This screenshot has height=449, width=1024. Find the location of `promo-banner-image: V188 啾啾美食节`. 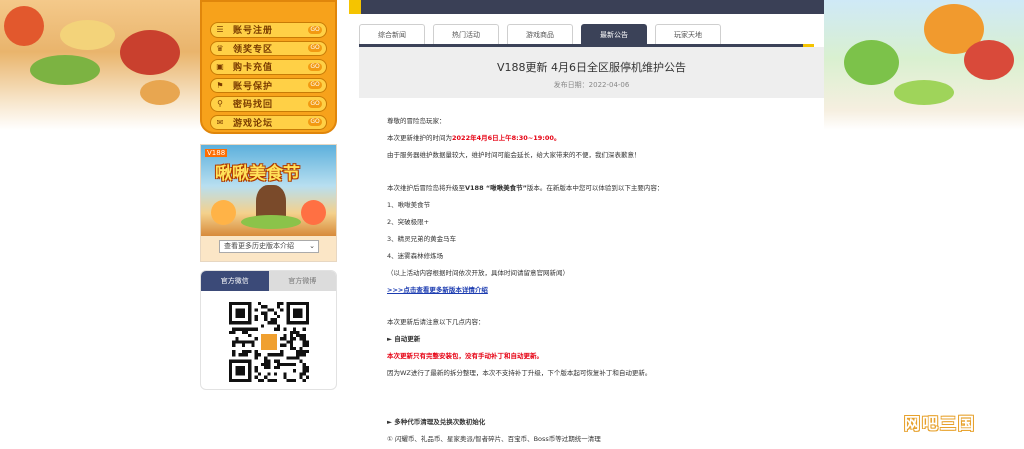

promo-banner-image: V188 啾啾美食节 is located at coordinates (268, 190).